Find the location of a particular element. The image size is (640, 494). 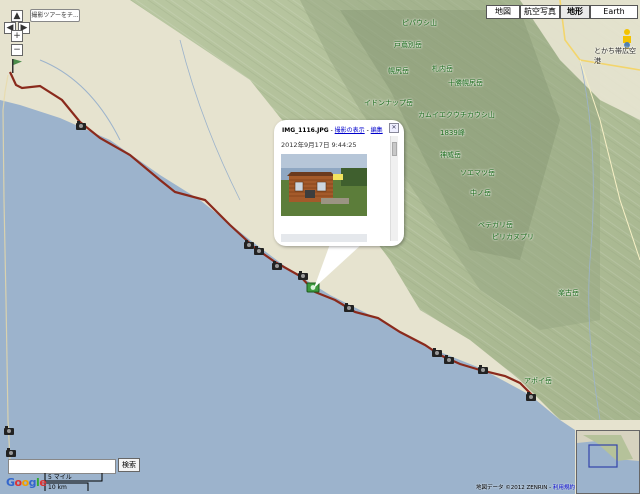

maptype-earth-button: Earth is located at coordinates (614, 12).